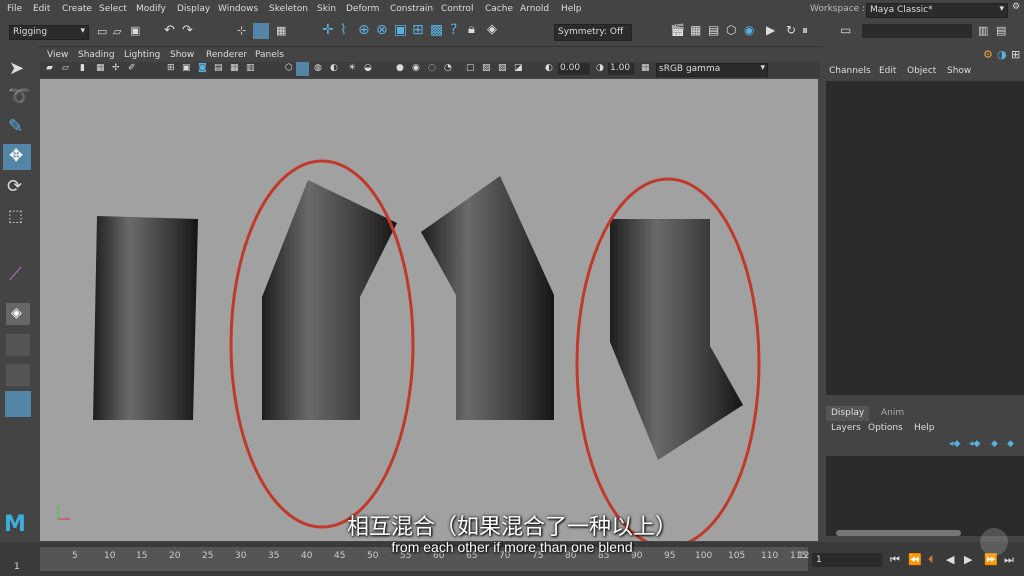 This screenshot has height=576, width=1024. Describe the element at coordinates (1001, 30) in the screenshot. I see `attribute-editor-icon: ▤` at that location.